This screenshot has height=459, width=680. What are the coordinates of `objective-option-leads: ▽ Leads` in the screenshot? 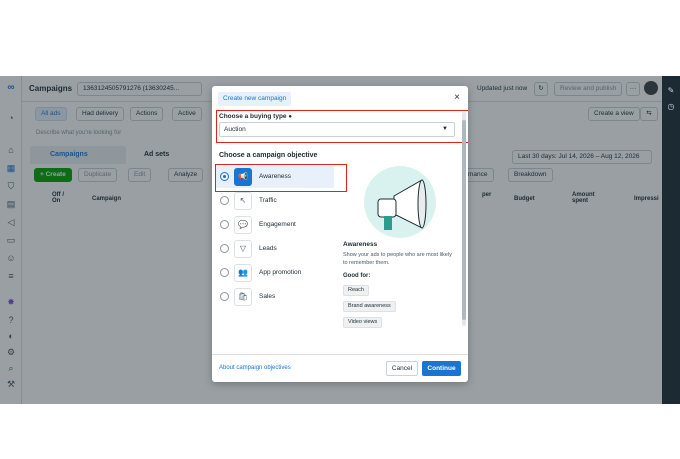 It's located at (274, 249).